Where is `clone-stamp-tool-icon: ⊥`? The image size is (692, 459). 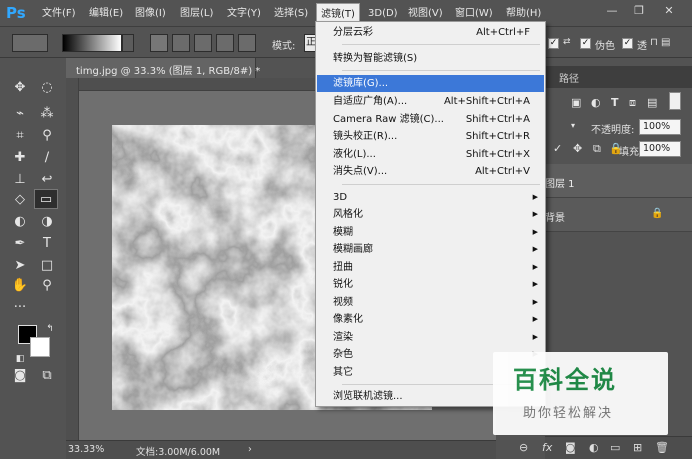 clone-stamp-tool-icon: ⊥ is located at coordinates (20, 180).